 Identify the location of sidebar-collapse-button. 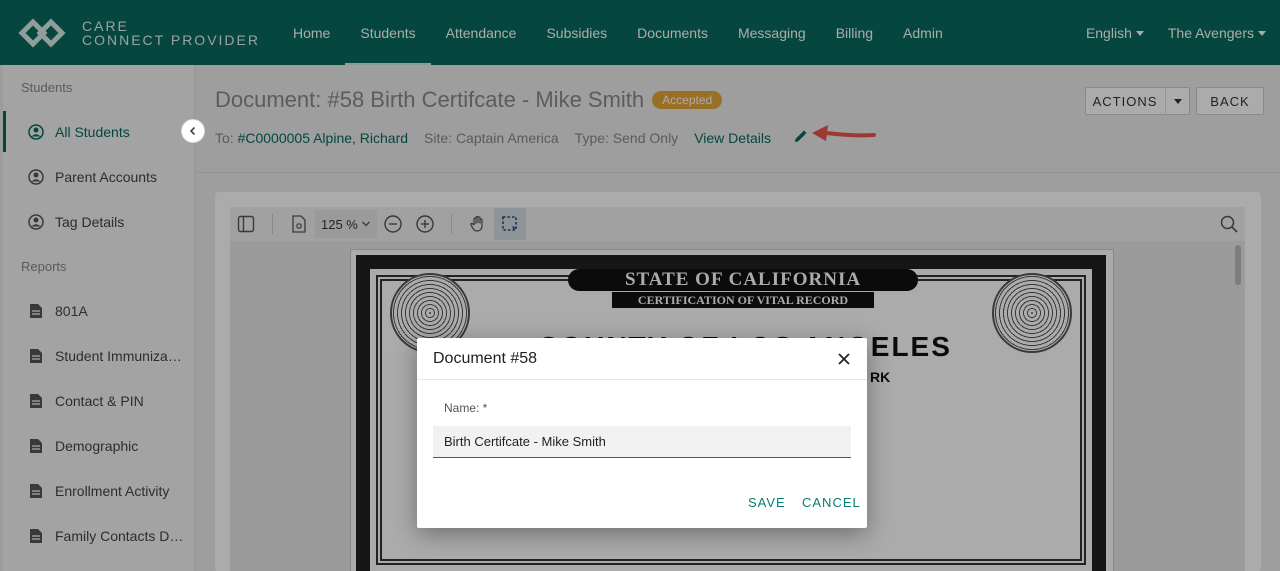
(193, 131).